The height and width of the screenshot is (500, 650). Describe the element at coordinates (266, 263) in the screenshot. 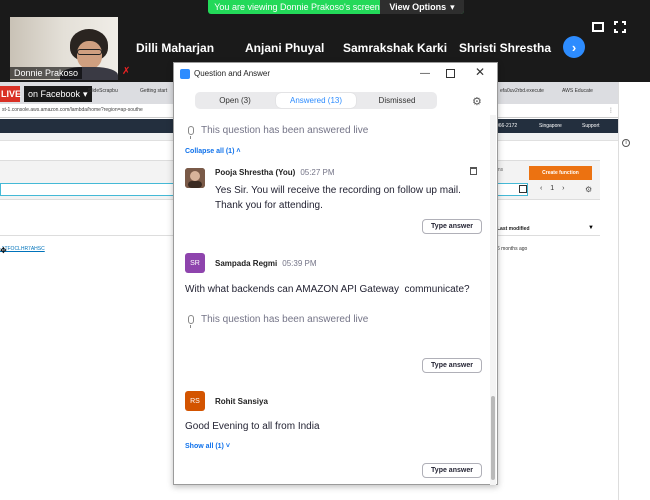

I see `question-author: Sampada Regmi 05:39 PM` at that location.